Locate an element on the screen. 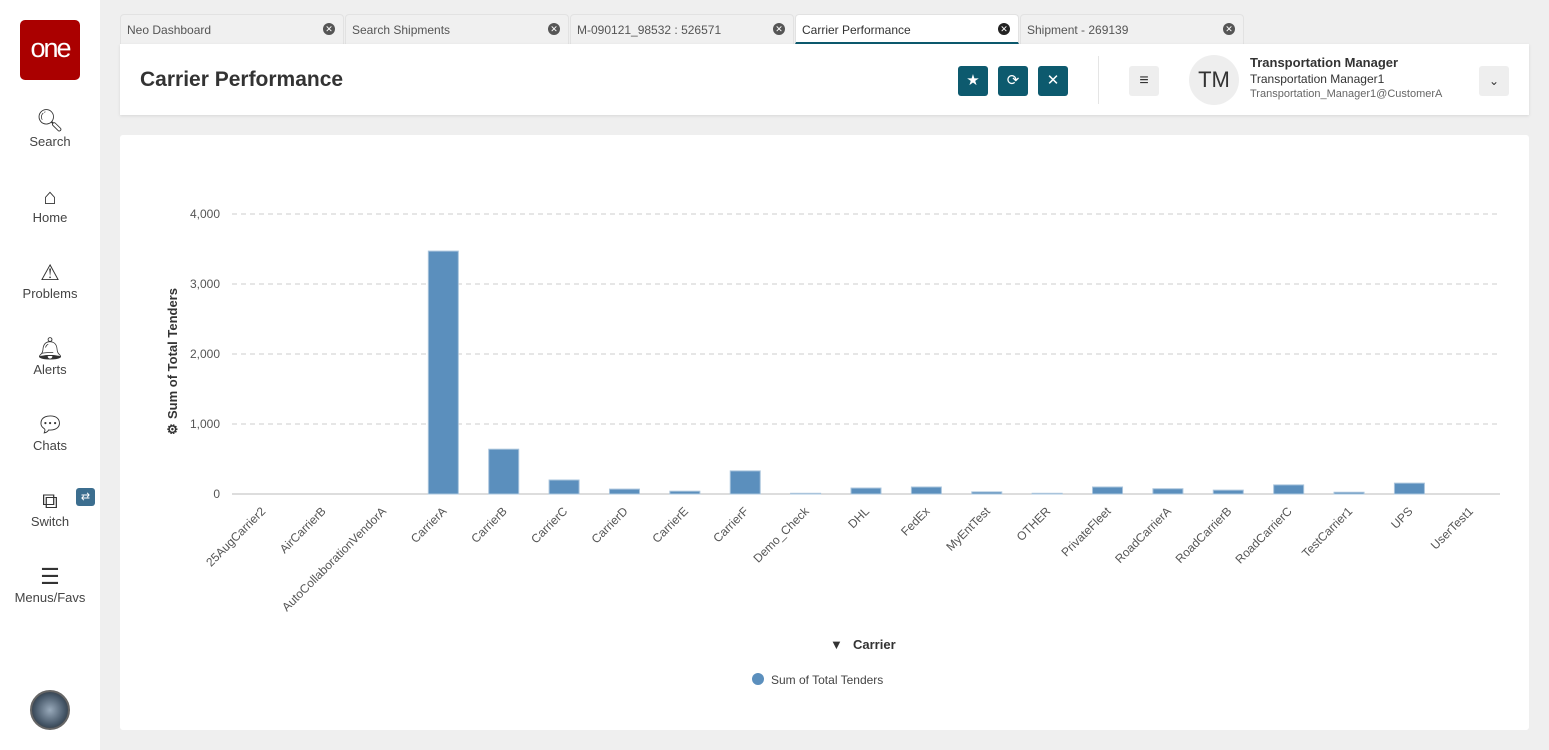 This screenshot has width=1549, height=750. tab-search-shipments: Search Shipments ✕ is located at coordinates (457, 29).